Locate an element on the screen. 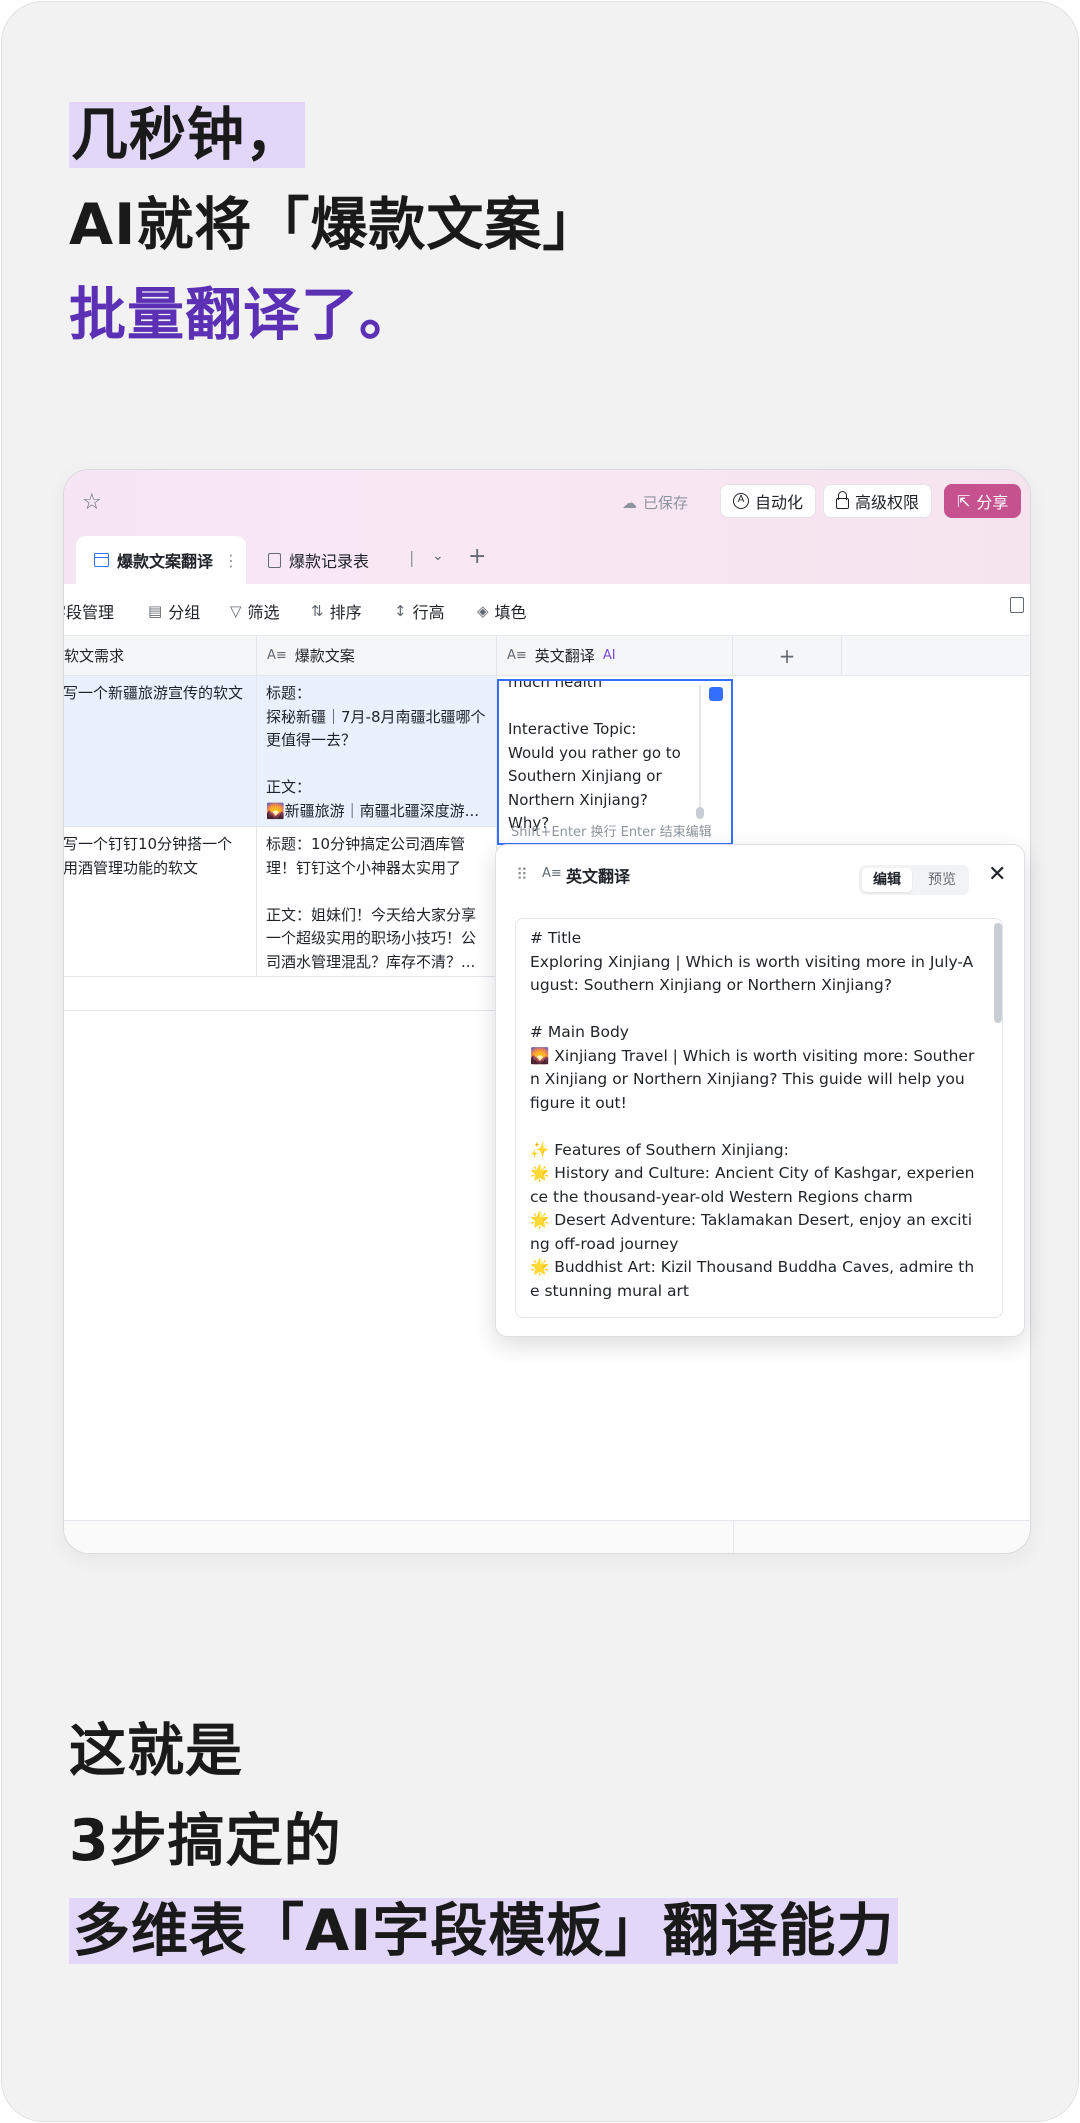 The image size is (1080, 2123). automation-button: A 自动化 is located at coordinates (768, 501).